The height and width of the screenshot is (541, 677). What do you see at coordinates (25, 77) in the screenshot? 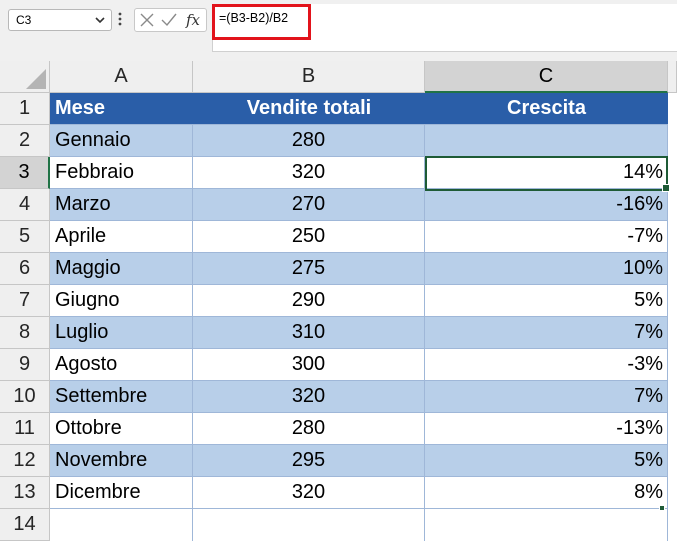
I see `select-all-corner` at bounding box center [25, 77].